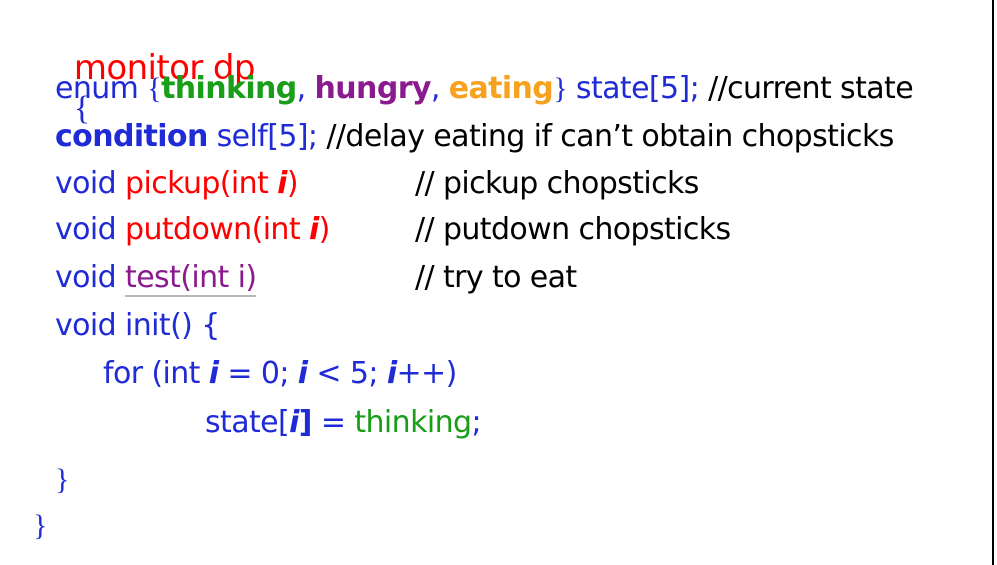 This screenshot has height=565, width=997. Describe the element at coordinates (347, 373) in the screenshot. I see `for-cond: < 5;` at that location.